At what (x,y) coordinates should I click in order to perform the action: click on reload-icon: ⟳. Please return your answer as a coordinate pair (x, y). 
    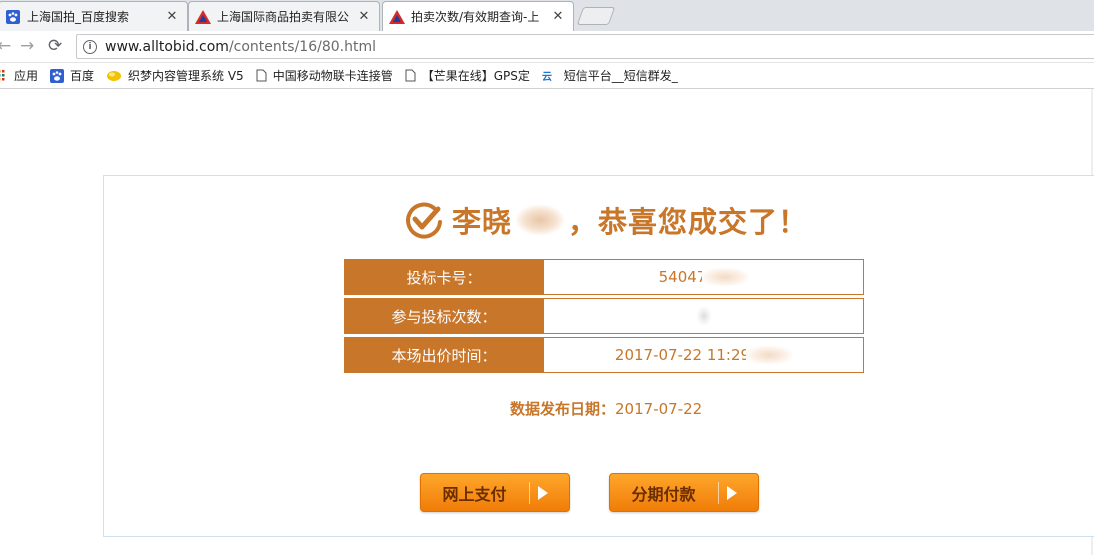
    Looking at the image, I should click on (55, 46).